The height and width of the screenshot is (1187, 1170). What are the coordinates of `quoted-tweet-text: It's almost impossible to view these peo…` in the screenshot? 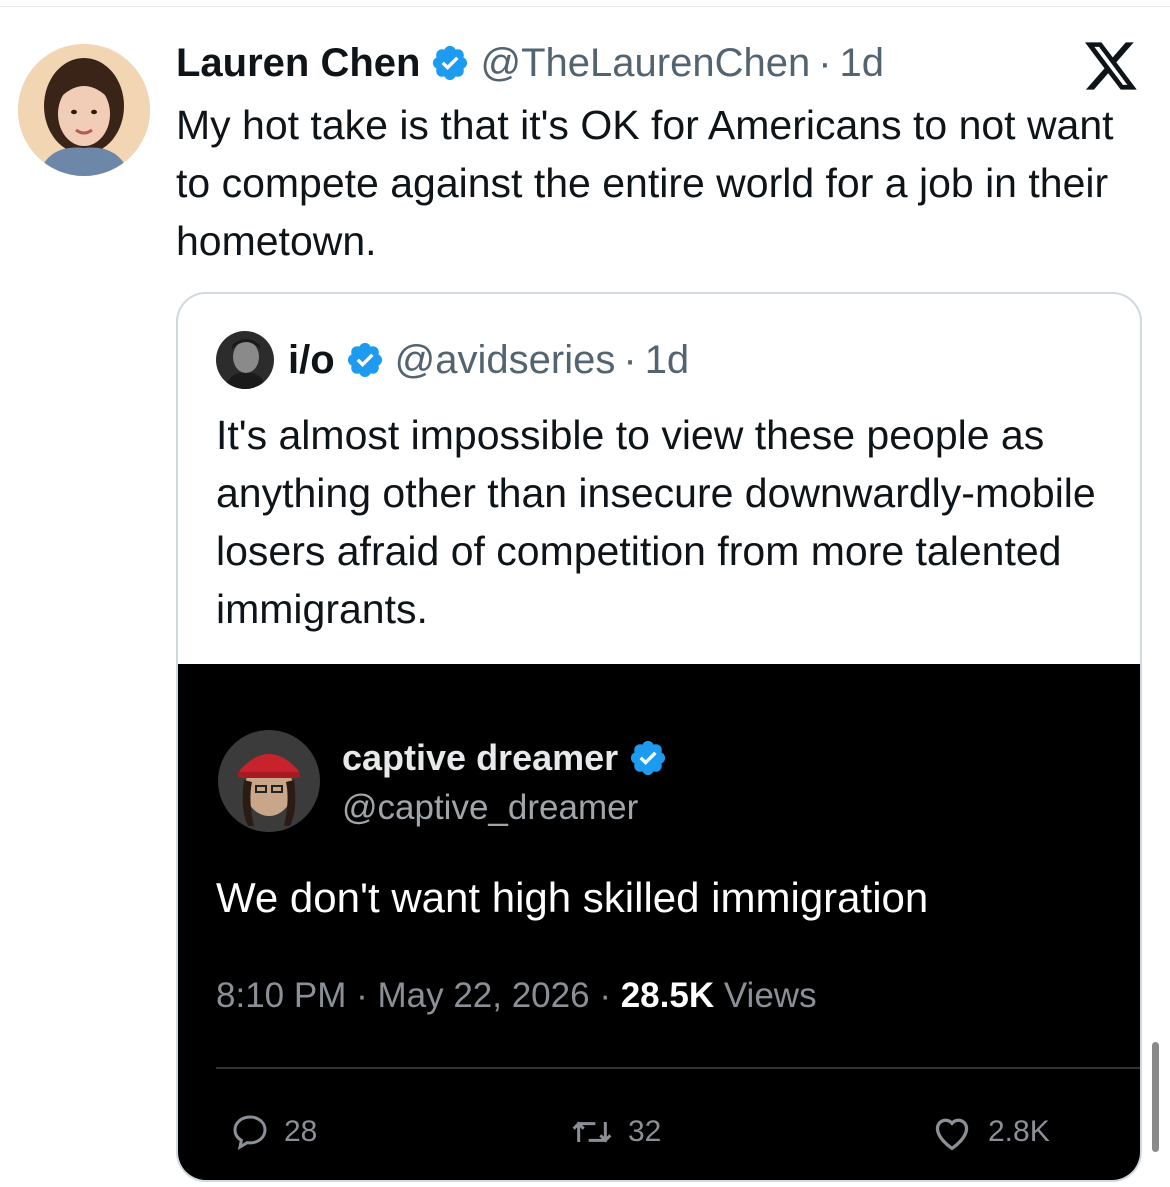 It's located at (656, 522).